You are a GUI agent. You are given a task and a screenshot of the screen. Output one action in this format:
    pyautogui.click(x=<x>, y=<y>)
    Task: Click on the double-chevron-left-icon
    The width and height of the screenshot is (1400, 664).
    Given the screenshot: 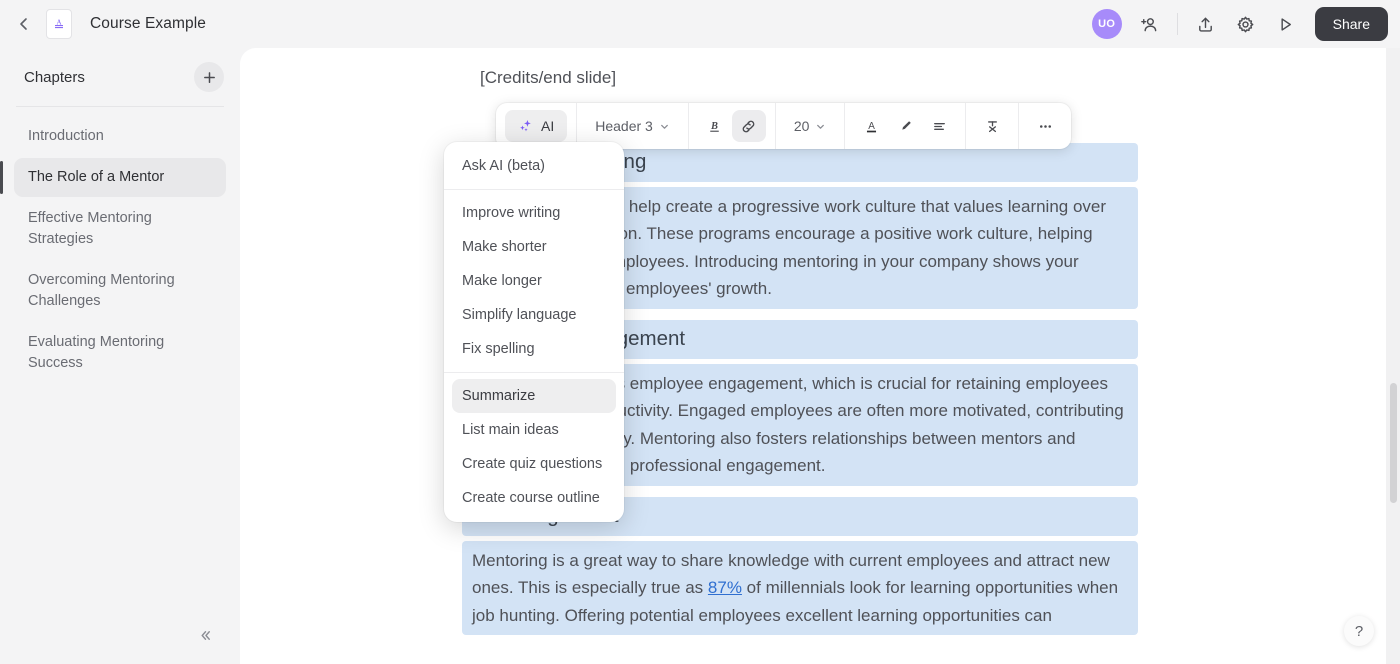 What is the action you would take?
    pyautogui.click(x=205, y=635)
    